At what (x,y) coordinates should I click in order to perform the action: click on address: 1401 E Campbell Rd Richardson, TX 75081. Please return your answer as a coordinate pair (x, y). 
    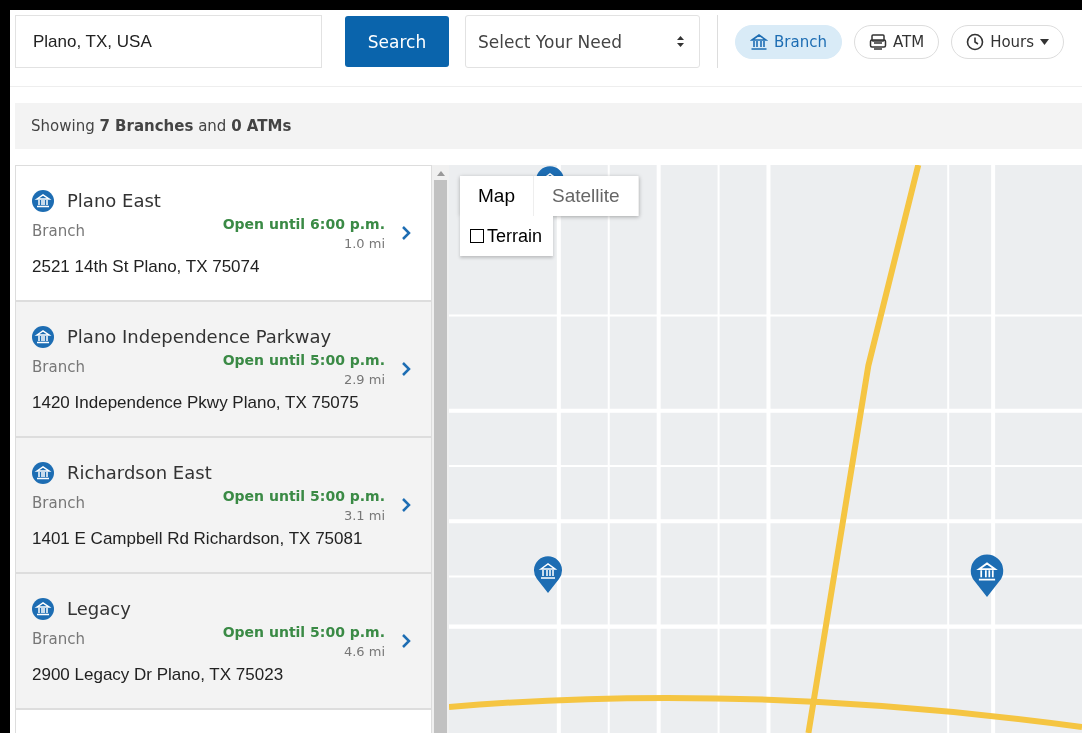
    Looking at the image, I should click on (198, 538).